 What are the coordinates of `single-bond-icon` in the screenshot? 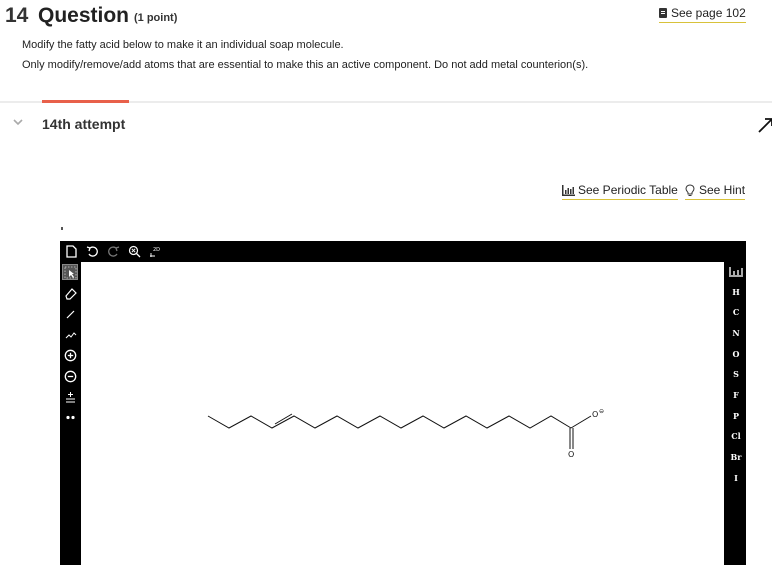 It's located at (70, 314).